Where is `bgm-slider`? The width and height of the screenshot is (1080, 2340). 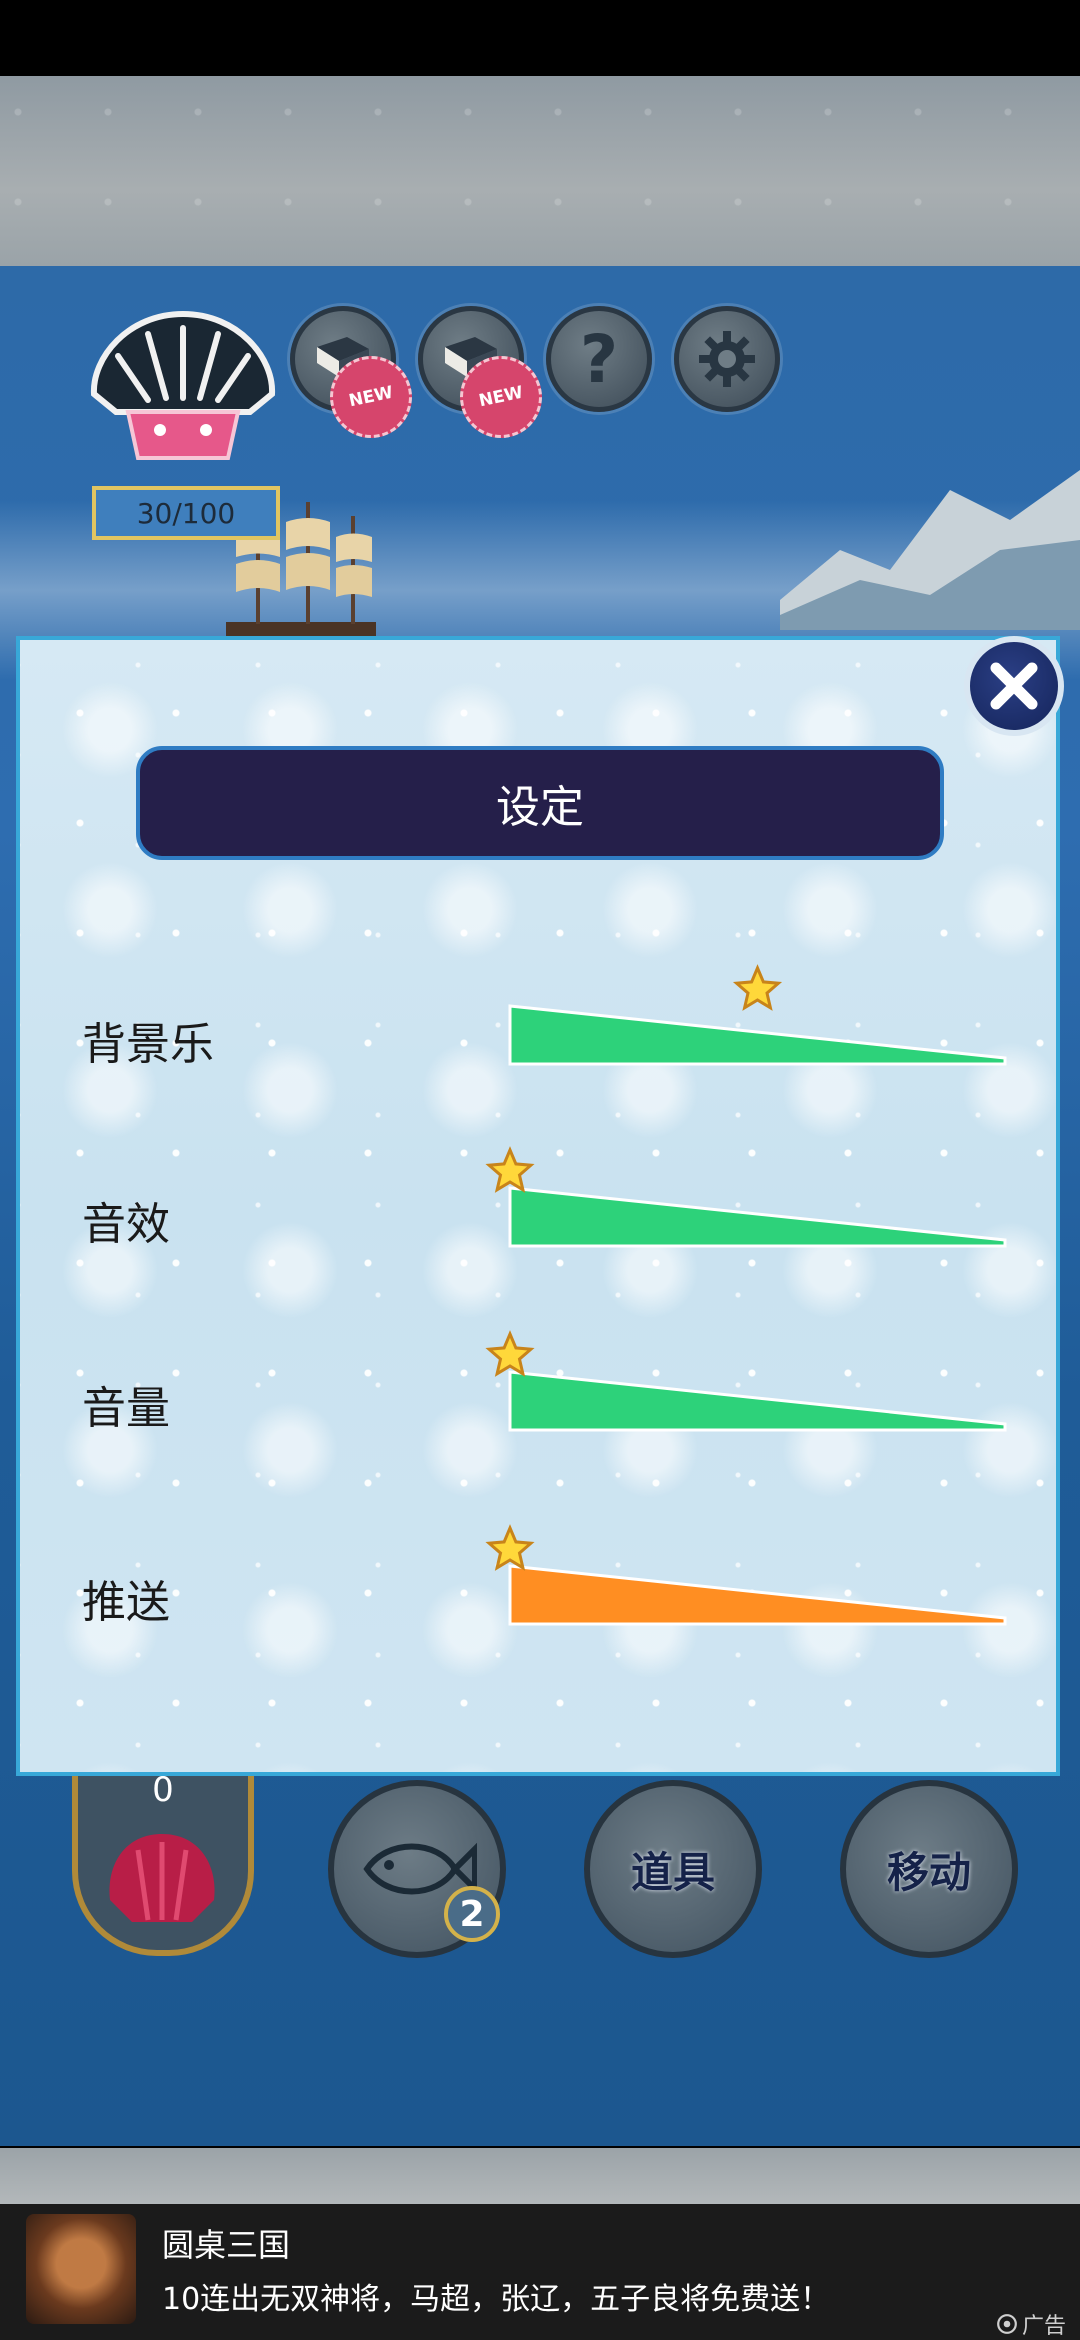
bgm-slider is located at coordinates (755, 1037).